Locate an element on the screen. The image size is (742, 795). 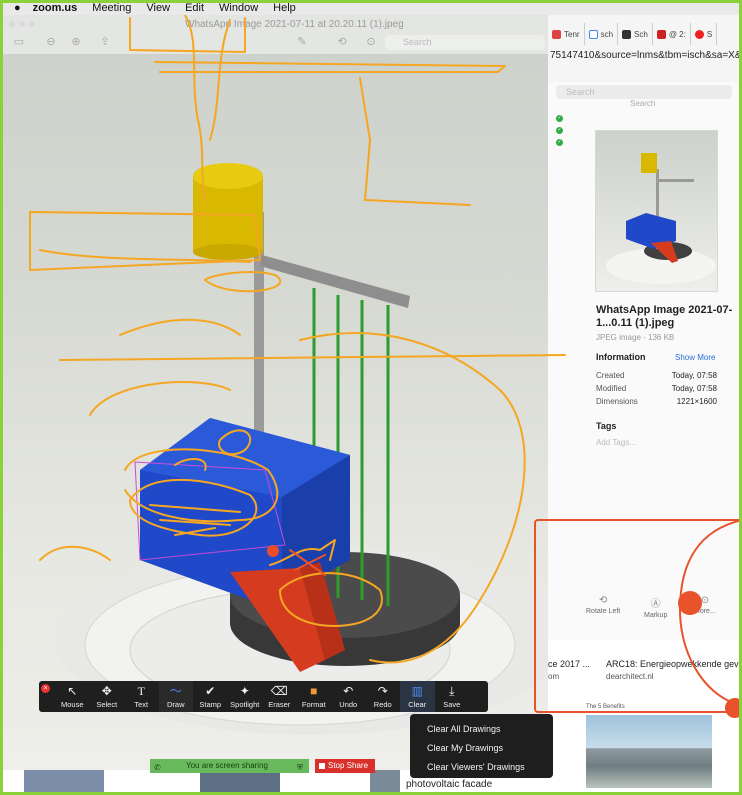
trash-icon: ▥ is located at coordinates (417, 691).